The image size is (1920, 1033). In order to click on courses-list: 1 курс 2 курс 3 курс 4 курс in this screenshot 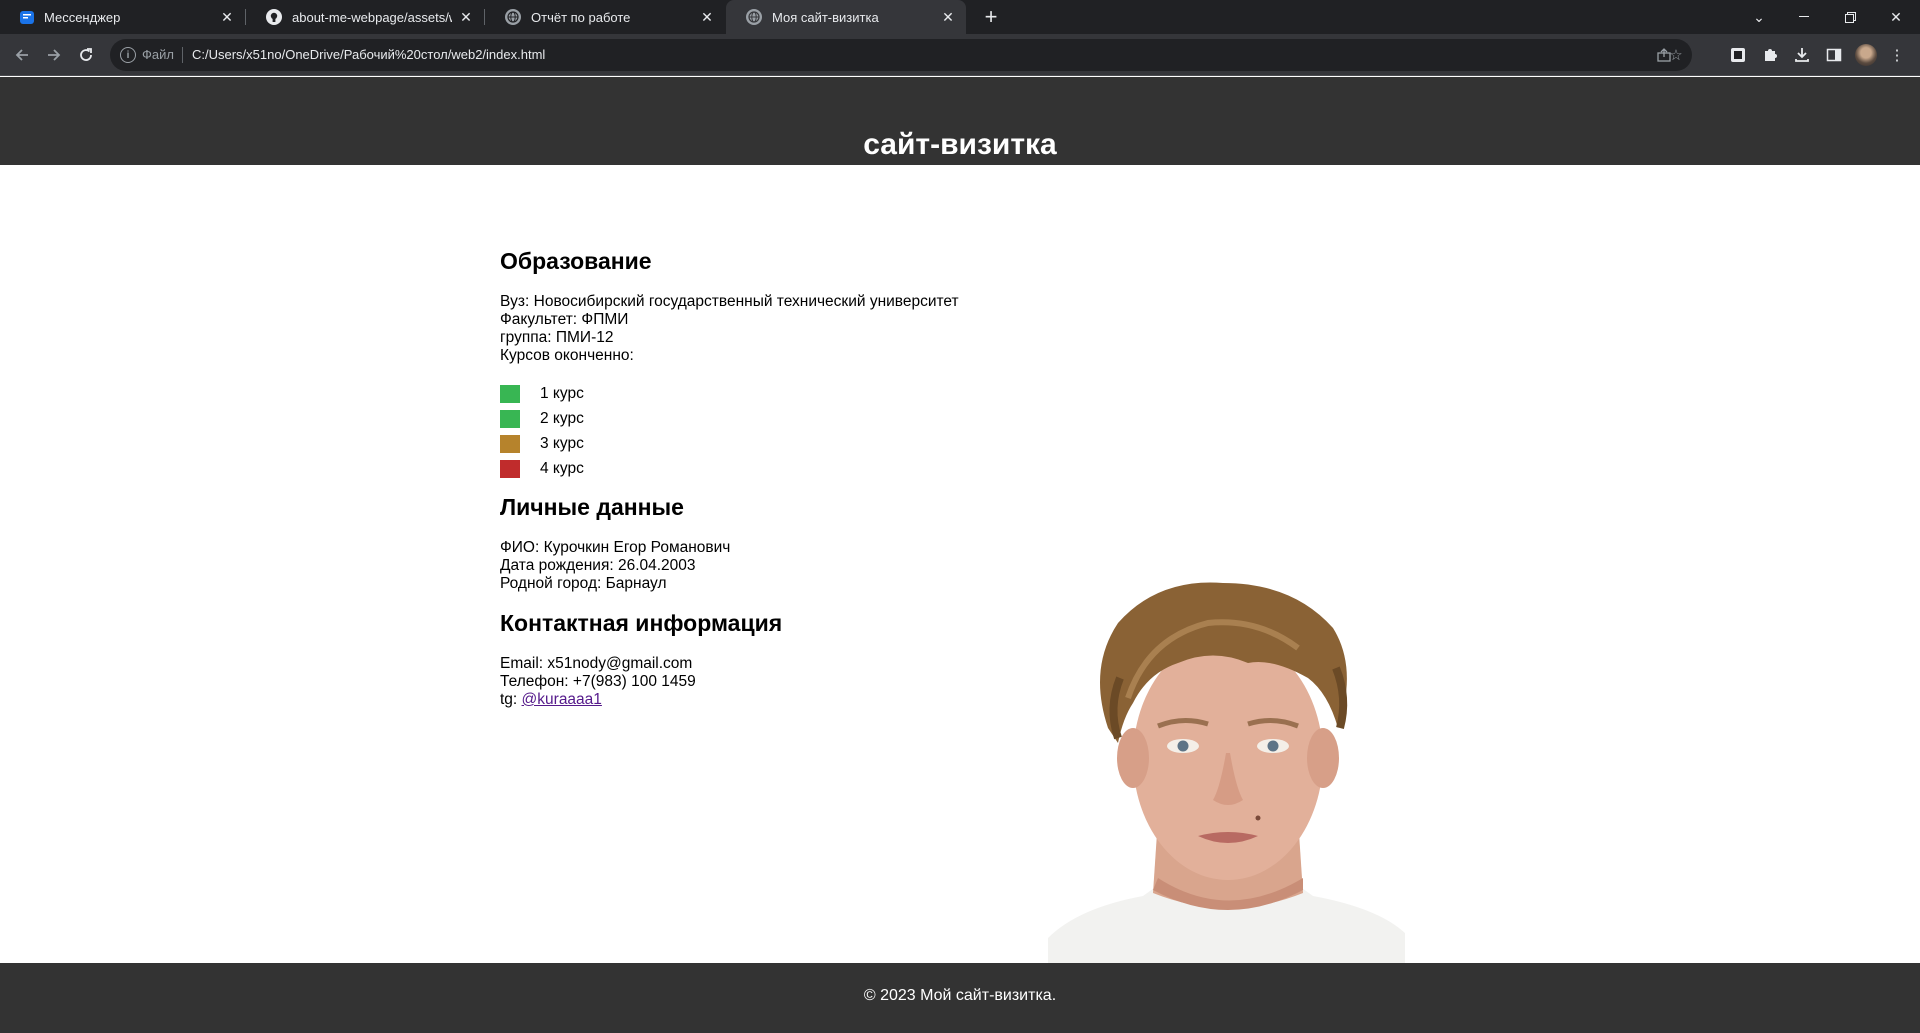, I will do `click(780, 431)`.